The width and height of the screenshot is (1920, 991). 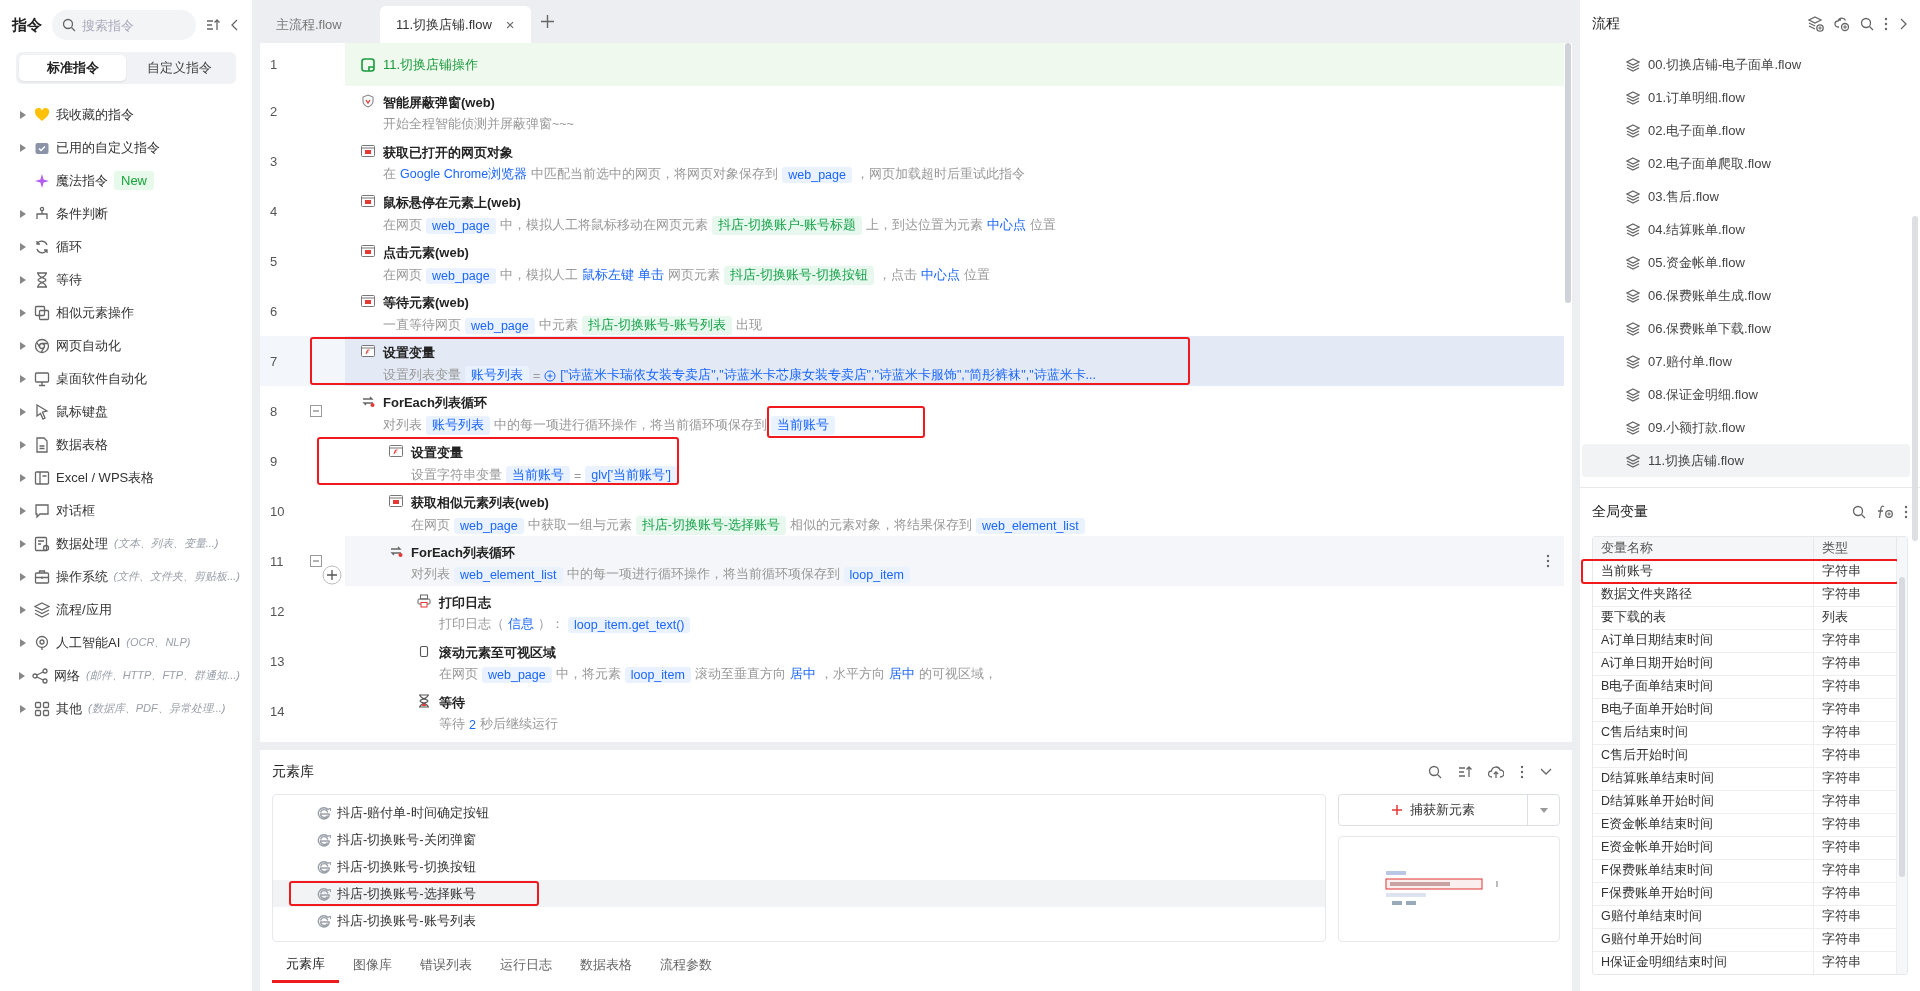 What do you see at coordinates (912, 461) in the screenshot?
I see `step-row: 9 设置变量 设置字符串变量 当前账号 = glv['当前账号']` at bounding box center [912, 461].